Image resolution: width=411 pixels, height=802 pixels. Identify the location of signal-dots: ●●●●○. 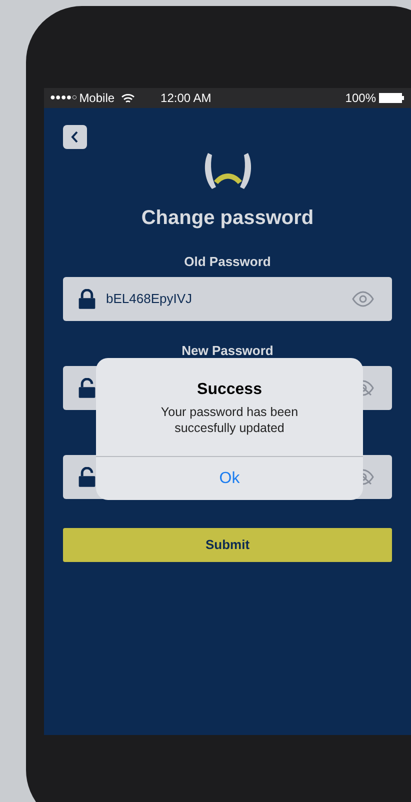
(64, 97).